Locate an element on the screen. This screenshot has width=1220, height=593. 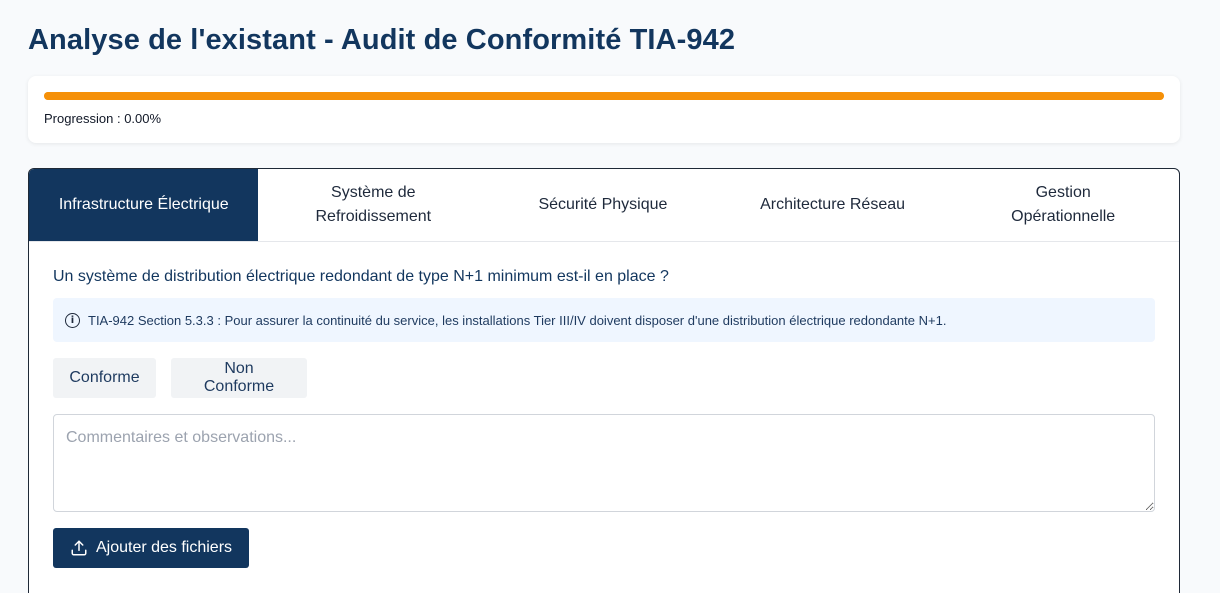
non-conforme-button: Non Conforme is located at coordinates (239, 378).